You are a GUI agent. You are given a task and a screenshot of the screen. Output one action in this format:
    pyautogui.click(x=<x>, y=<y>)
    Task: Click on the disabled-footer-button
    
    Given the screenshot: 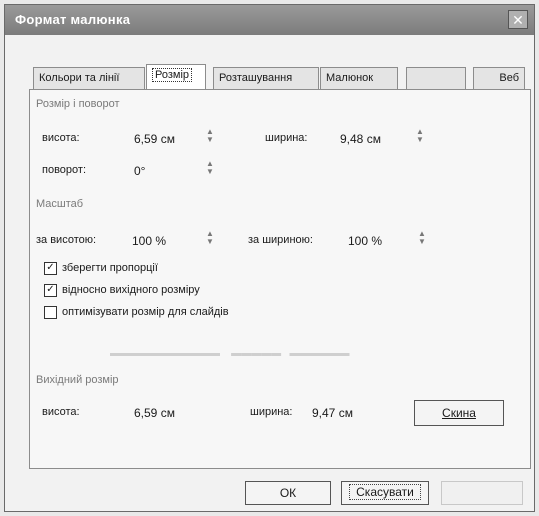 What is the action you would take?
    pyautogui.click(x=482, y=493)
    